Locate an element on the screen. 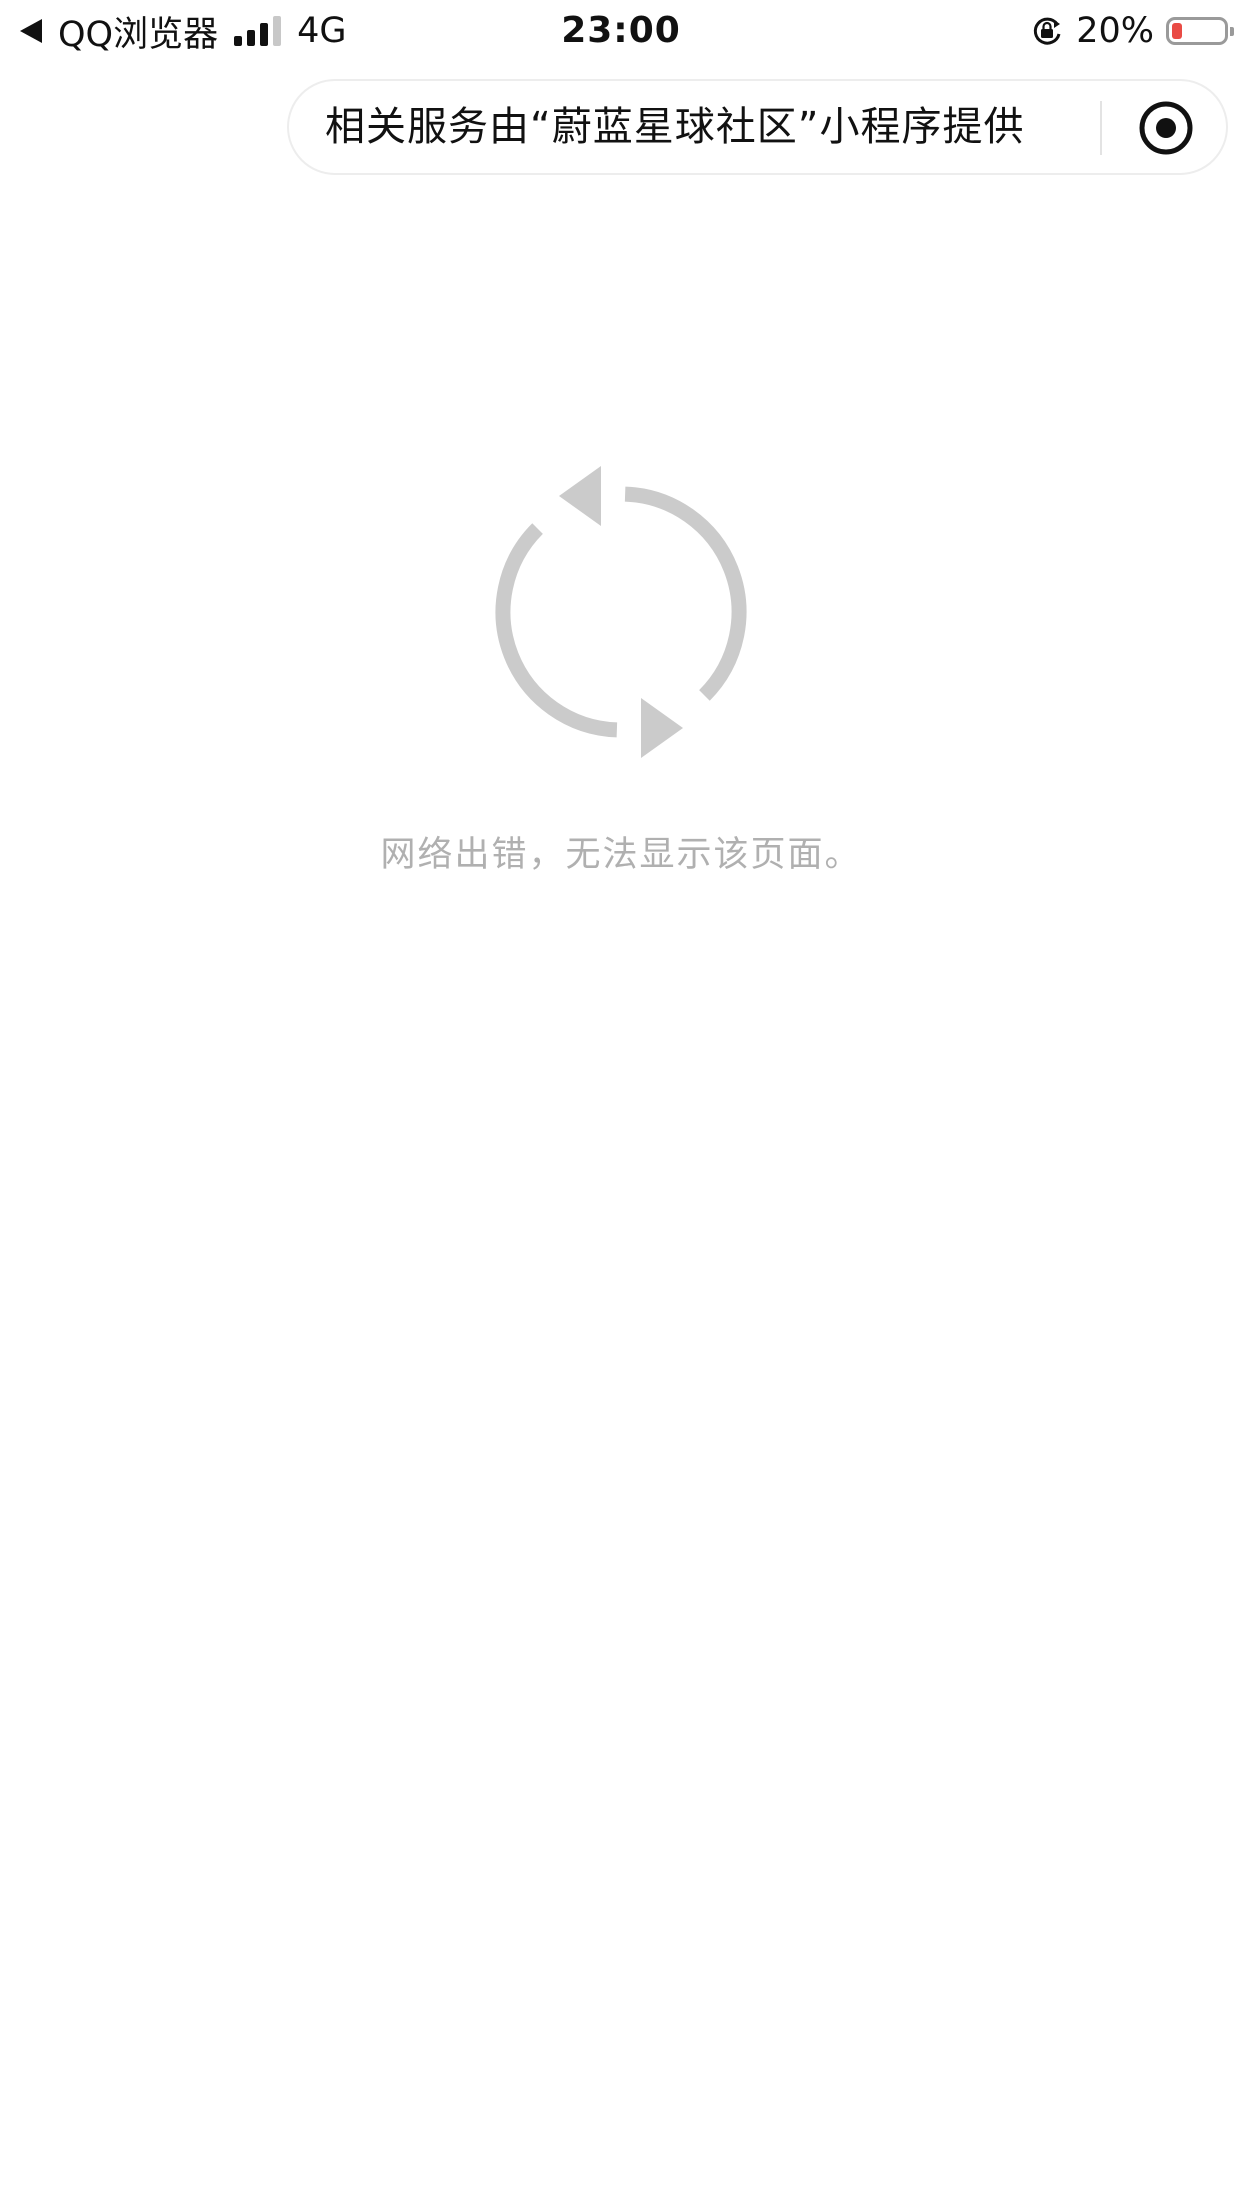  service-notice-capsule: 相关服务由“蔚蓝星球社区”小程序提供 is located at coordinates (757, 127).